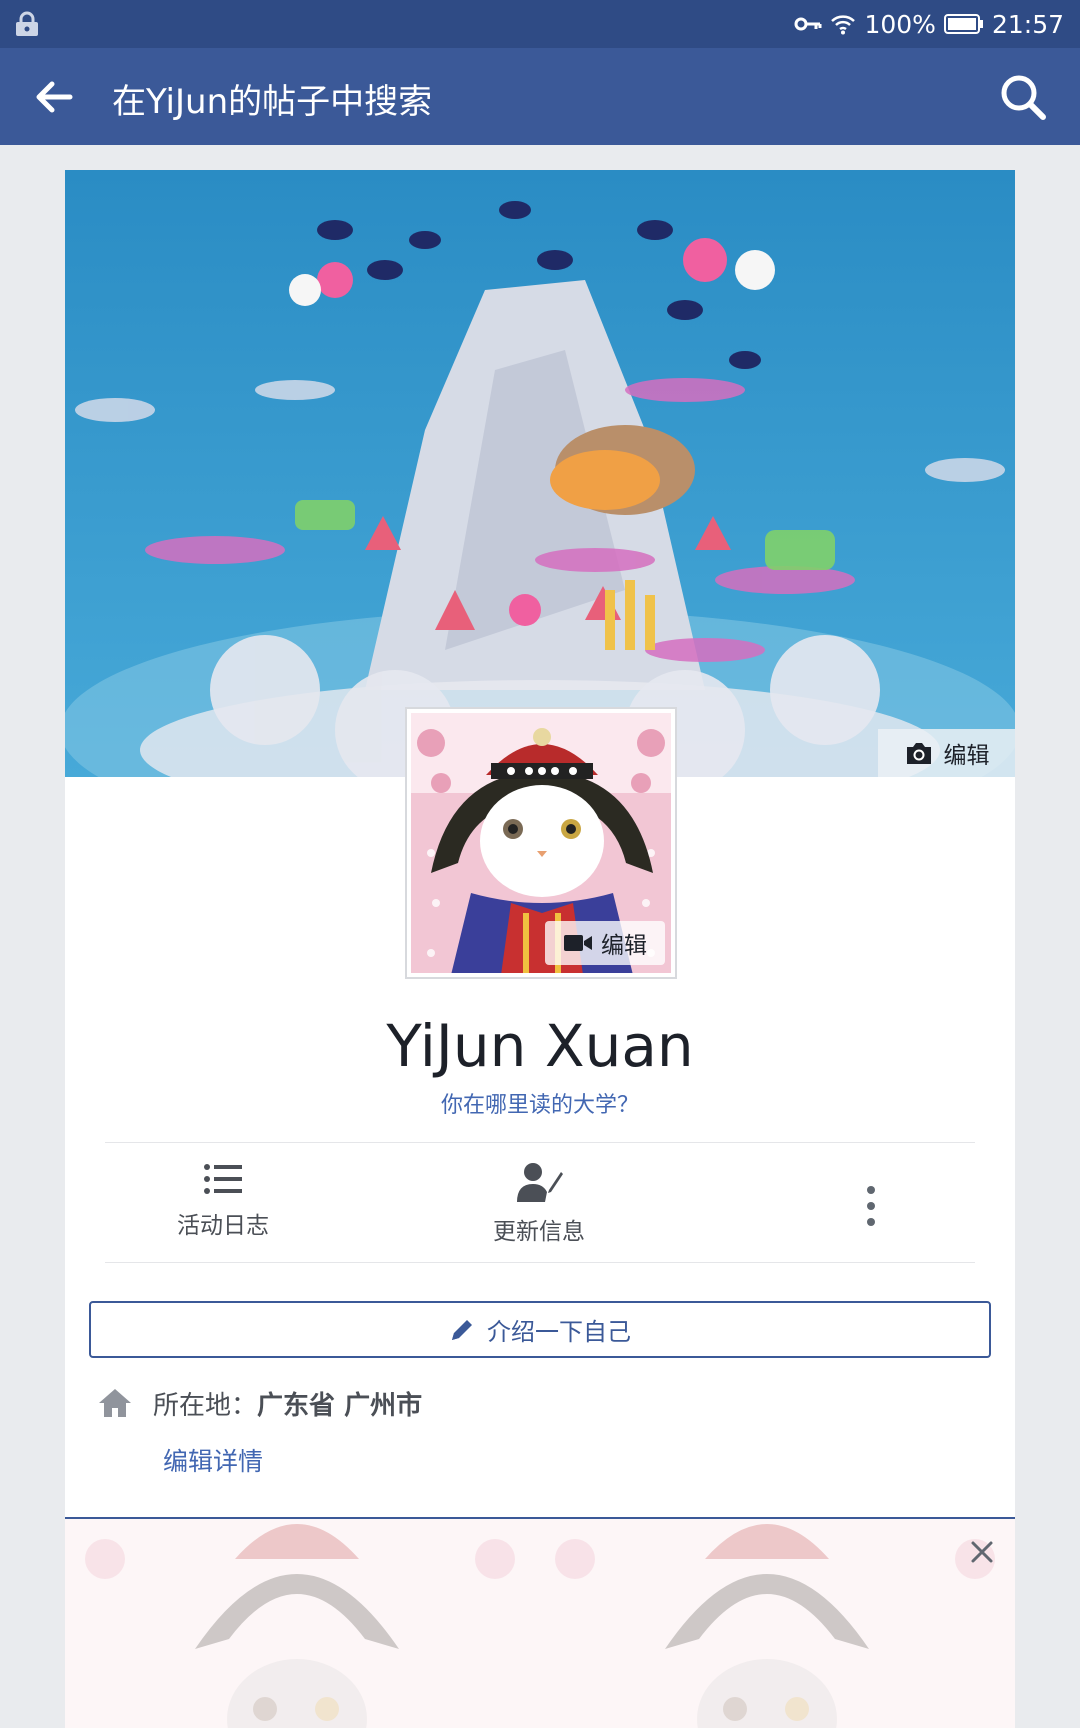 This screenshot has height=1728, width=1080. I want to click on introduce-yourself-label: 介绍一下自己, so click(559, 1332).